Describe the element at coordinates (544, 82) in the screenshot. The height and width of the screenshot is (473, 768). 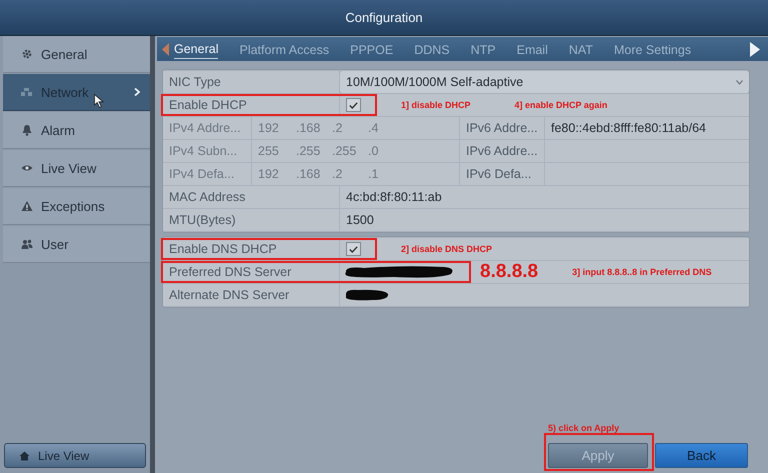
I see `dropdown-field: 10M/100M/1000M Self-adaptive` at that location.